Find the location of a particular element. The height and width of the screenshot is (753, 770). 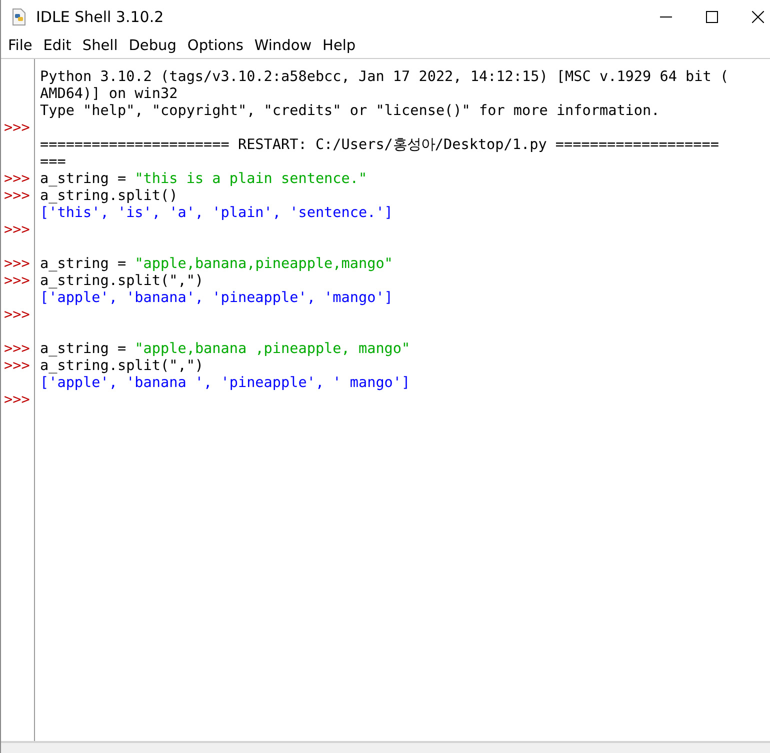

menu-item: Shell is located at coordinates (100, 46).